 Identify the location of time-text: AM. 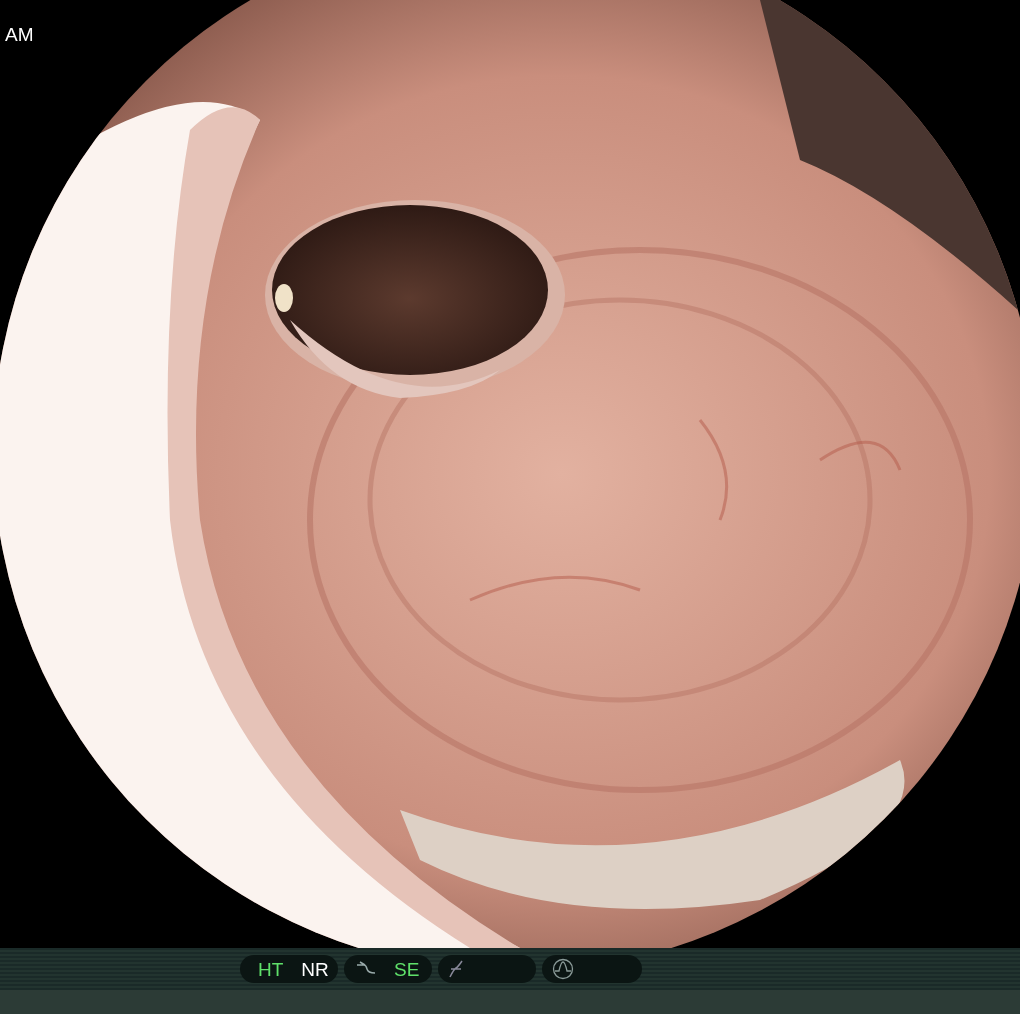
(19, 34).